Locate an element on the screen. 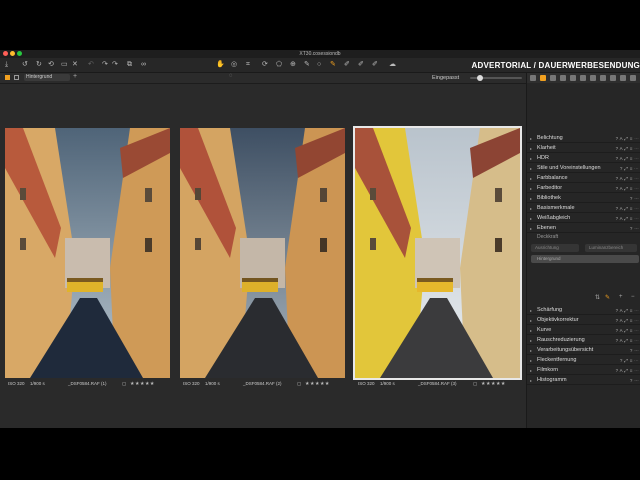 This screenshot has height=480, width=640. reset-icon: ⟲ is located at coordinates (51, 65).